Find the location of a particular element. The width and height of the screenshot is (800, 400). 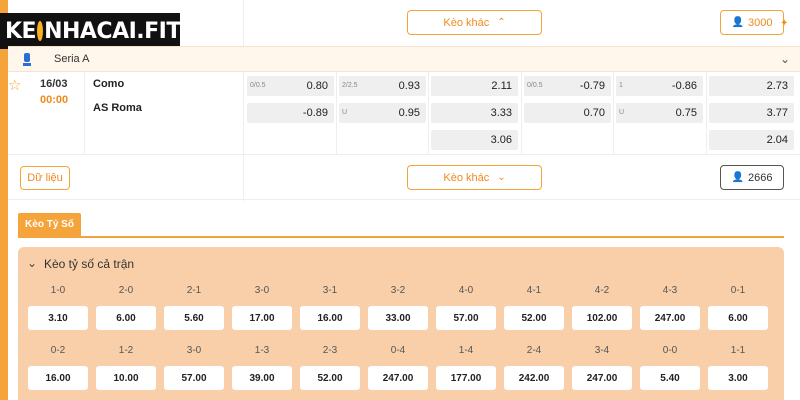

score-label: 4-3 is located at coordinates (670, 290).